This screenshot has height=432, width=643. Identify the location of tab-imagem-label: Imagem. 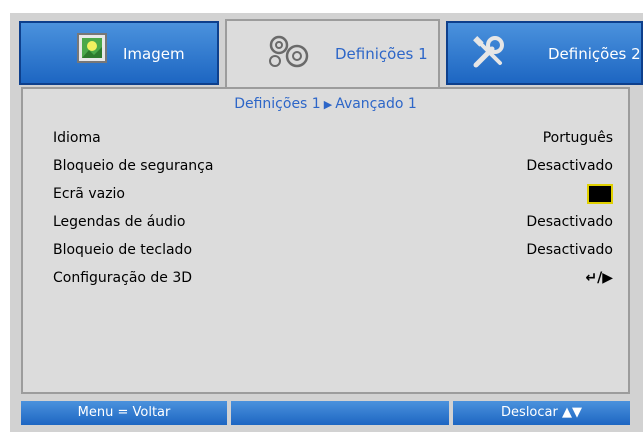
(154, 54).